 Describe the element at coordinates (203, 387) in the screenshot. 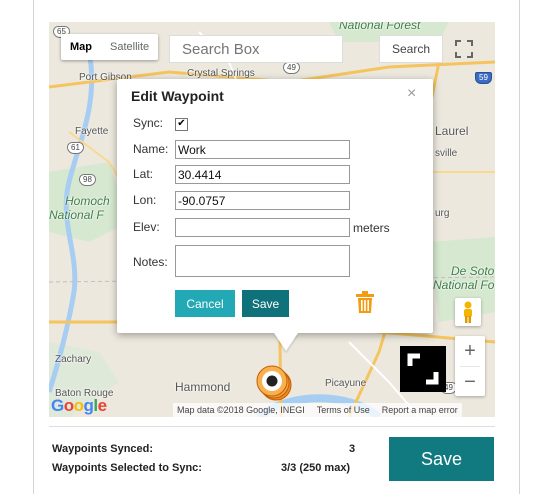

I see `map-label-hammond: Hammond` at that location.